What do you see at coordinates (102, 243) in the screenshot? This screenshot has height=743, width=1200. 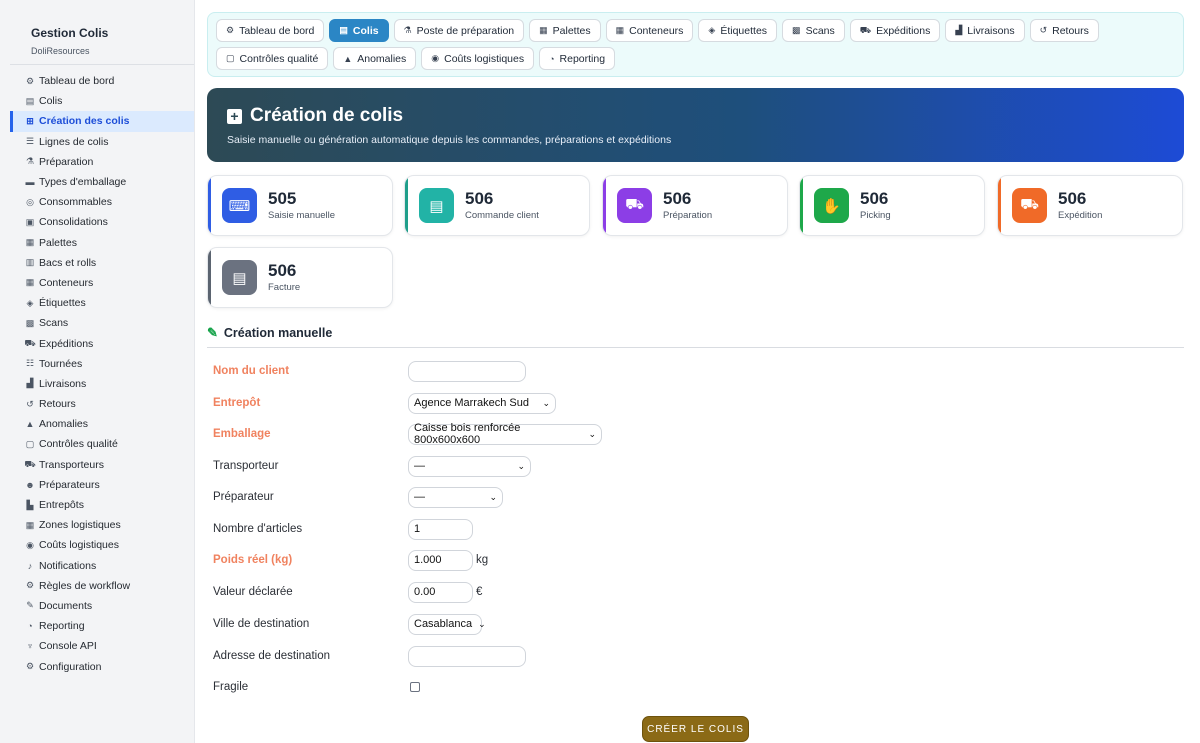 I see `sidebar-item-8: ▦ Palettes` at bounding box center [102, 243].